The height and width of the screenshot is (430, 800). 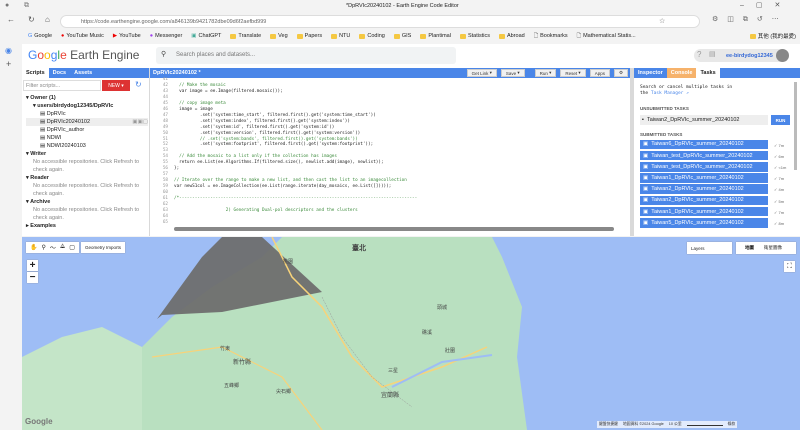 What do you see at coordinates (87, 178) in the screenshot?
I see `reader-group: ▾ Reader` at bounding box center [87, 178].